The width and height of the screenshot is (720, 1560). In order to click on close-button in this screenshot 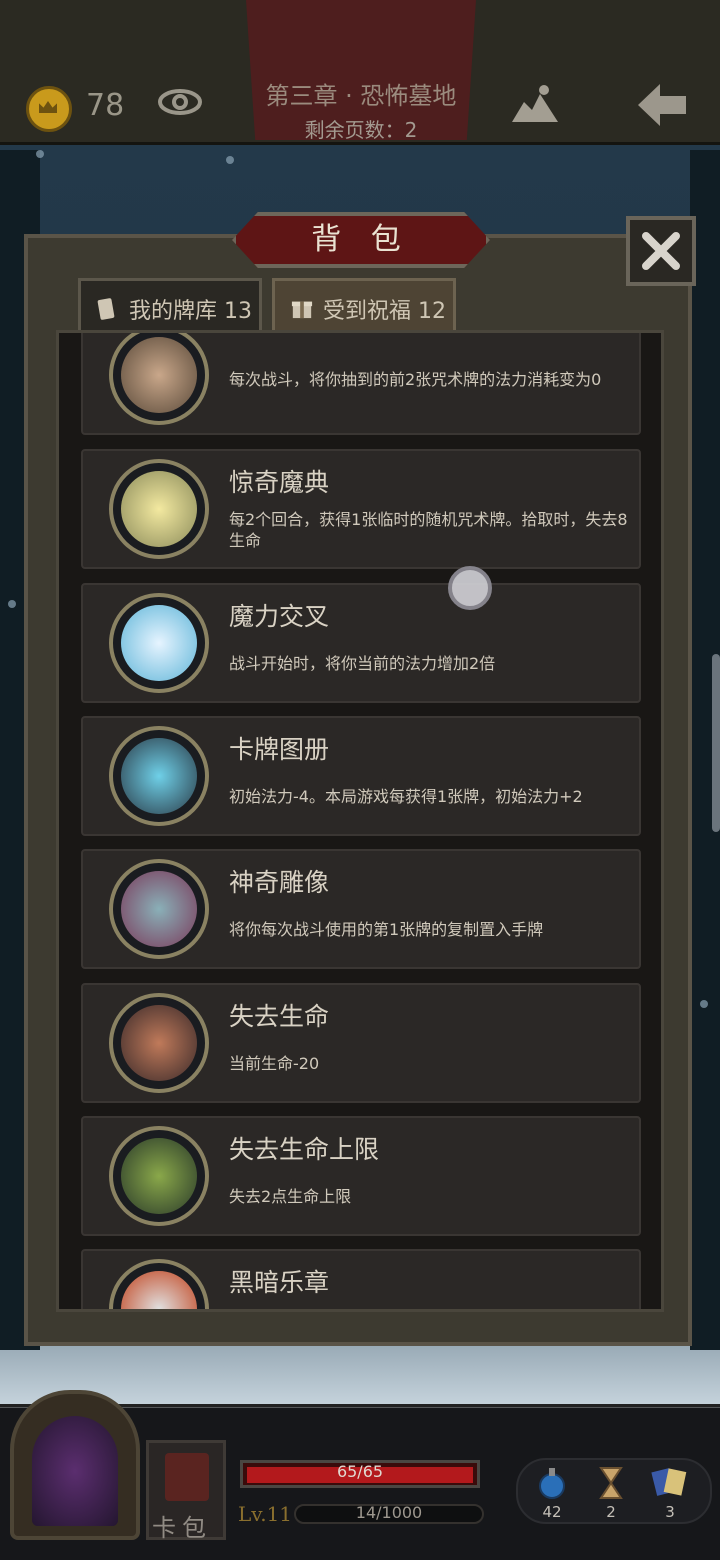, I will do `click(661, 251)`.